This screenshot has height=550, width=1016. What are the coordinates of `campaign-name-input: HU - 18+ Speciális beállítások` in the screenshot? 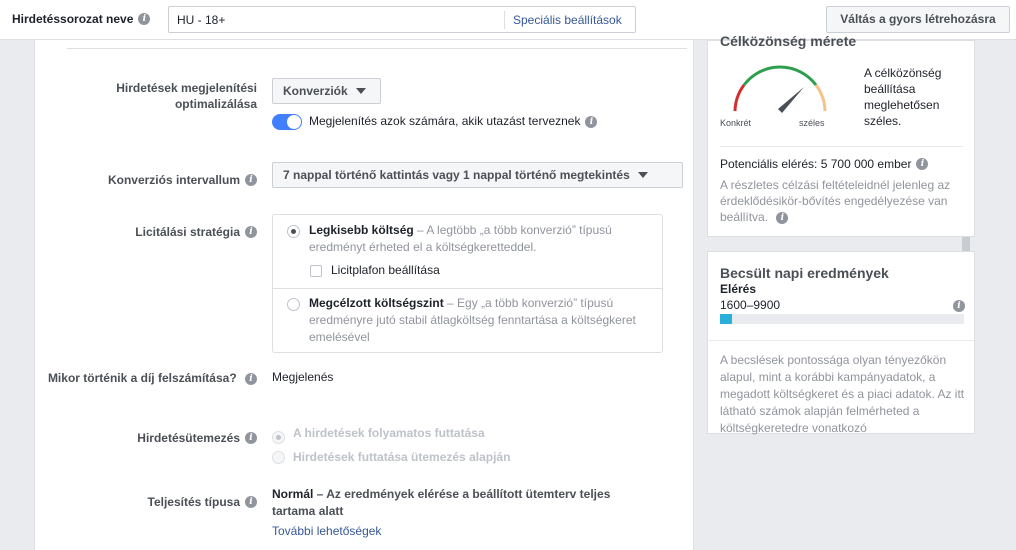 It's located at (402, 19).